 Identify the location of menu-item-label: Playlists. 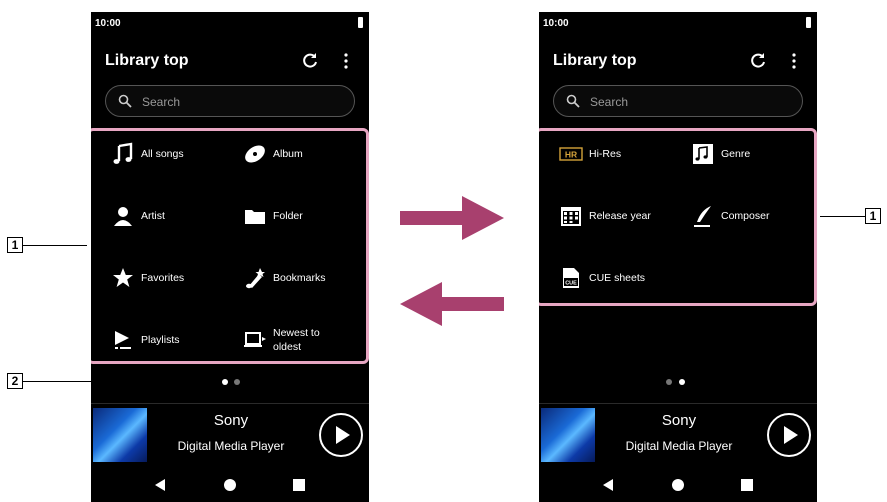
(160, 340).